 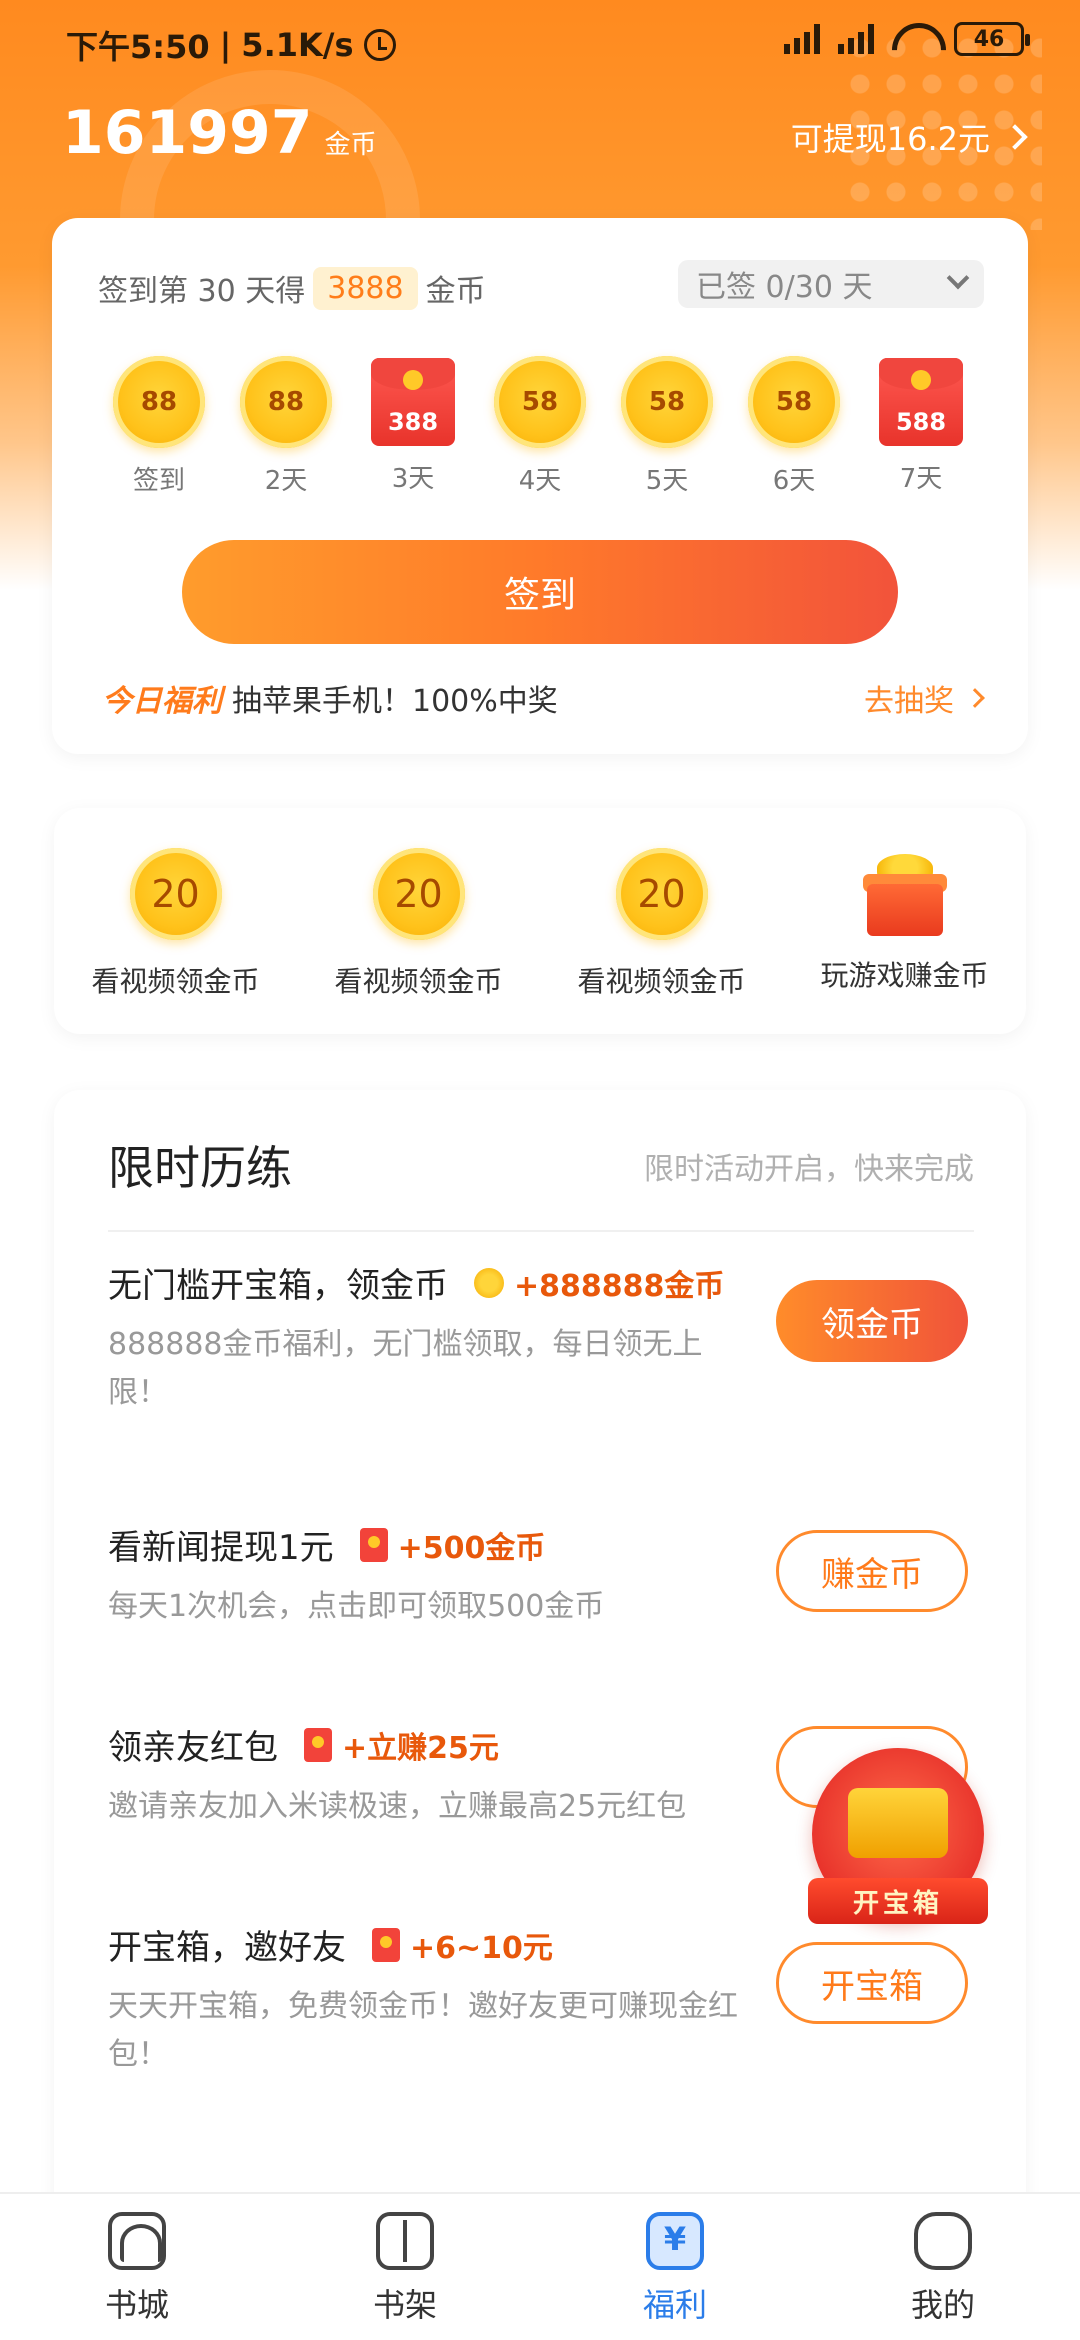 What do you see at coordinates (187, 133) in the screenshot?
I see `coin-count: 161997` at bounding box center [187, 133].